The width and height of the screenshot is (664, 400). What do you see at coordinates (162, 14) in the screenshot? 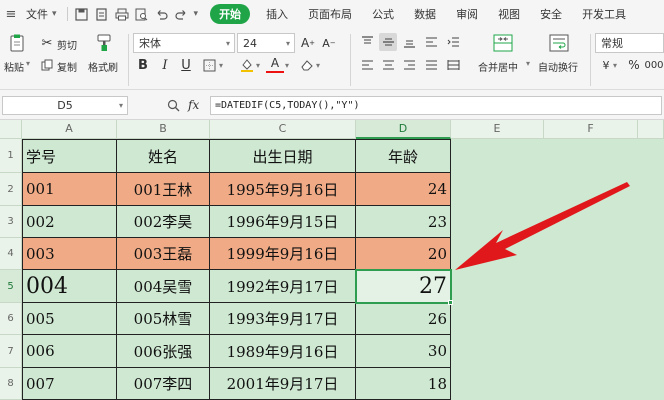
I see `undo-icon` at bounding box center [162, 14].